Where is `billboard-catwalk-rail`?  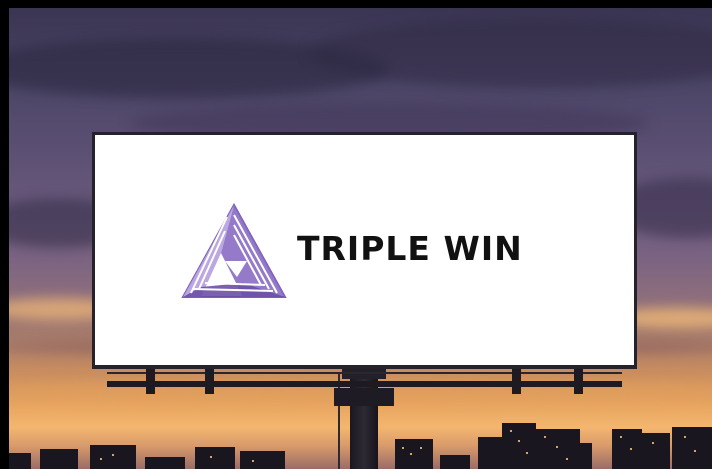
billboard-catwalk-rail is located at coordinates (364, 373).